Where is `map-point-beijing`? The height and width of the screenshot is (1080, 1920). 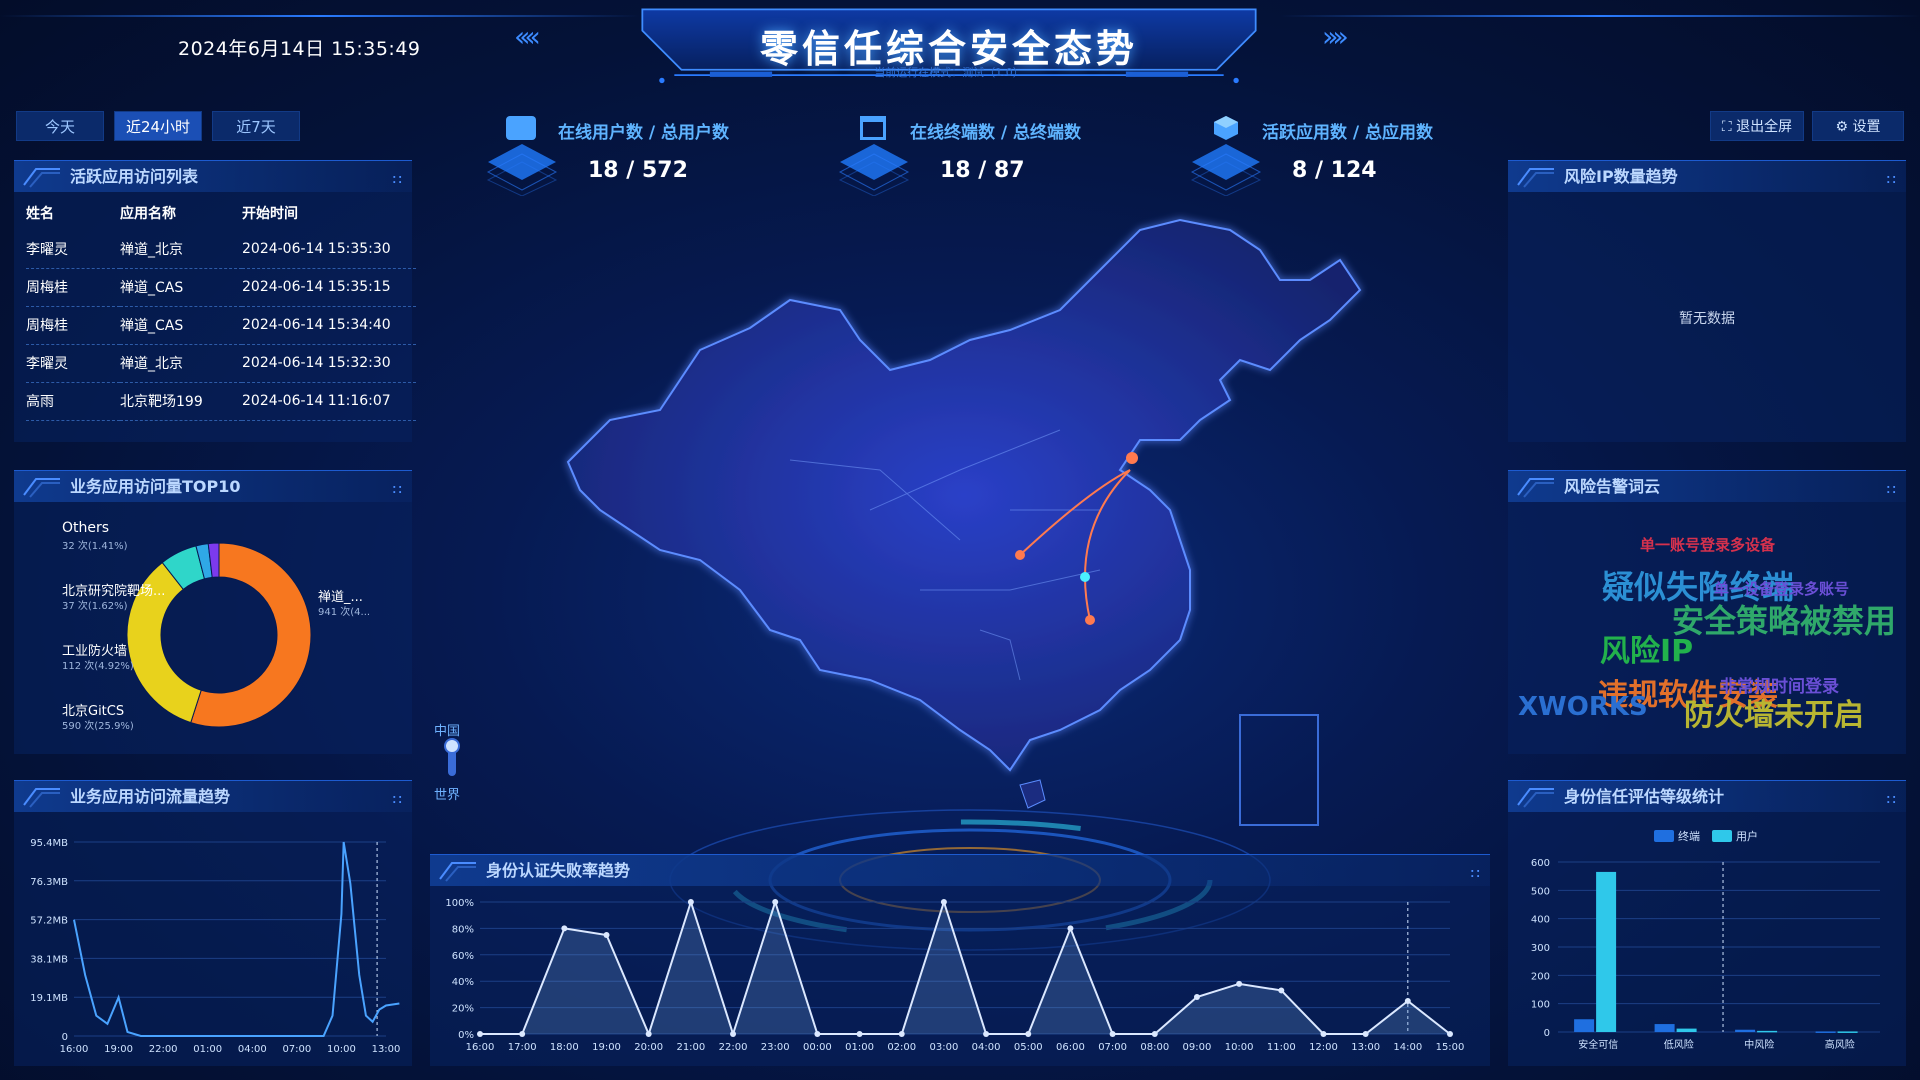
map-point-beijing is located at coordinates (1132, 458).